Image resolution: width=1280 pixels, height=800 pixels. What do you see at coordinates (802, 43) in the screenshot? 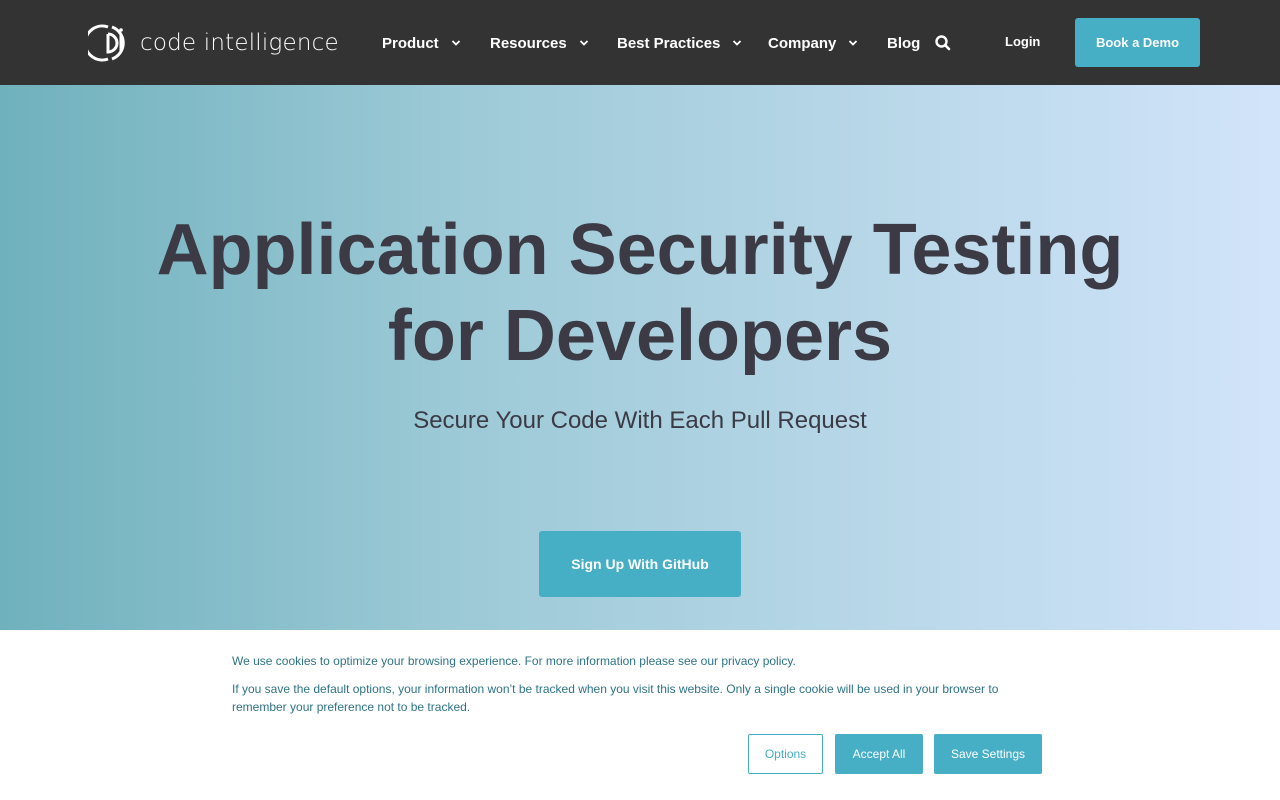
I see `nav-company-label: Company` at bounding box center [802, 43].